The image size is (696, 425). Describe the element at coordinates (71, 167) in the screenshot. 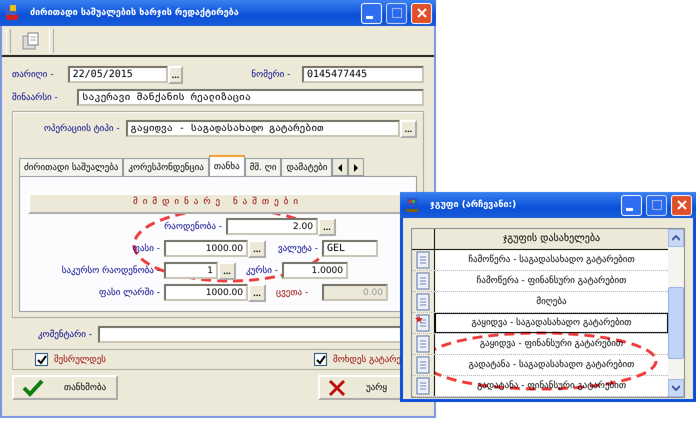

I see `tab: ძირითადი საშუალება` at that location.